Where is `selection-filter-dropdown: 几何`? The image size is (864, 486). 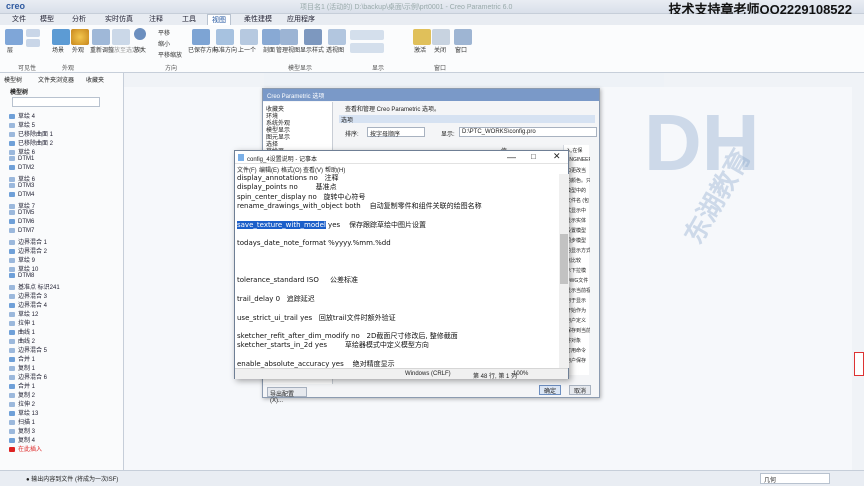 selection-filter-dropdown: 几何 is located at coordinates (795, 478).